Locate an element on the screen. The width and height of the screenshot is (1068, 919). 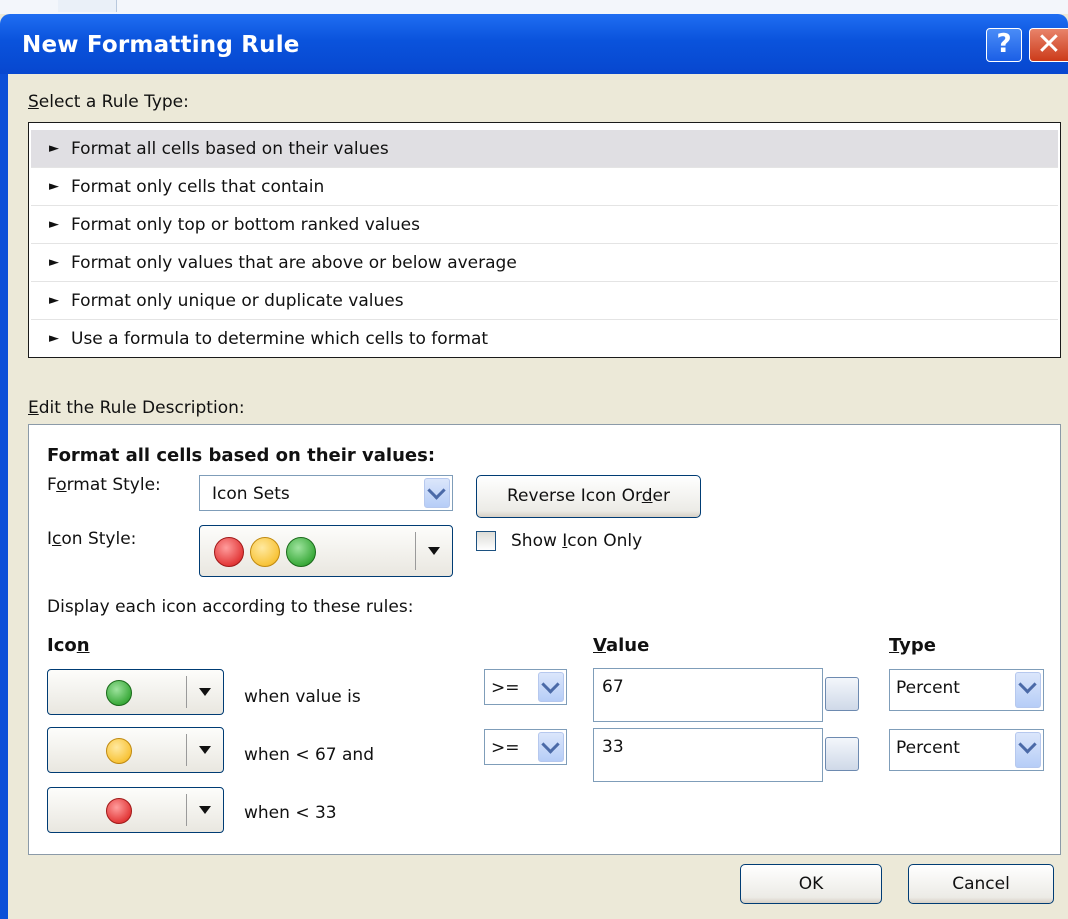
rule-1-type-select: Percent is located at coordinates (966, 690).